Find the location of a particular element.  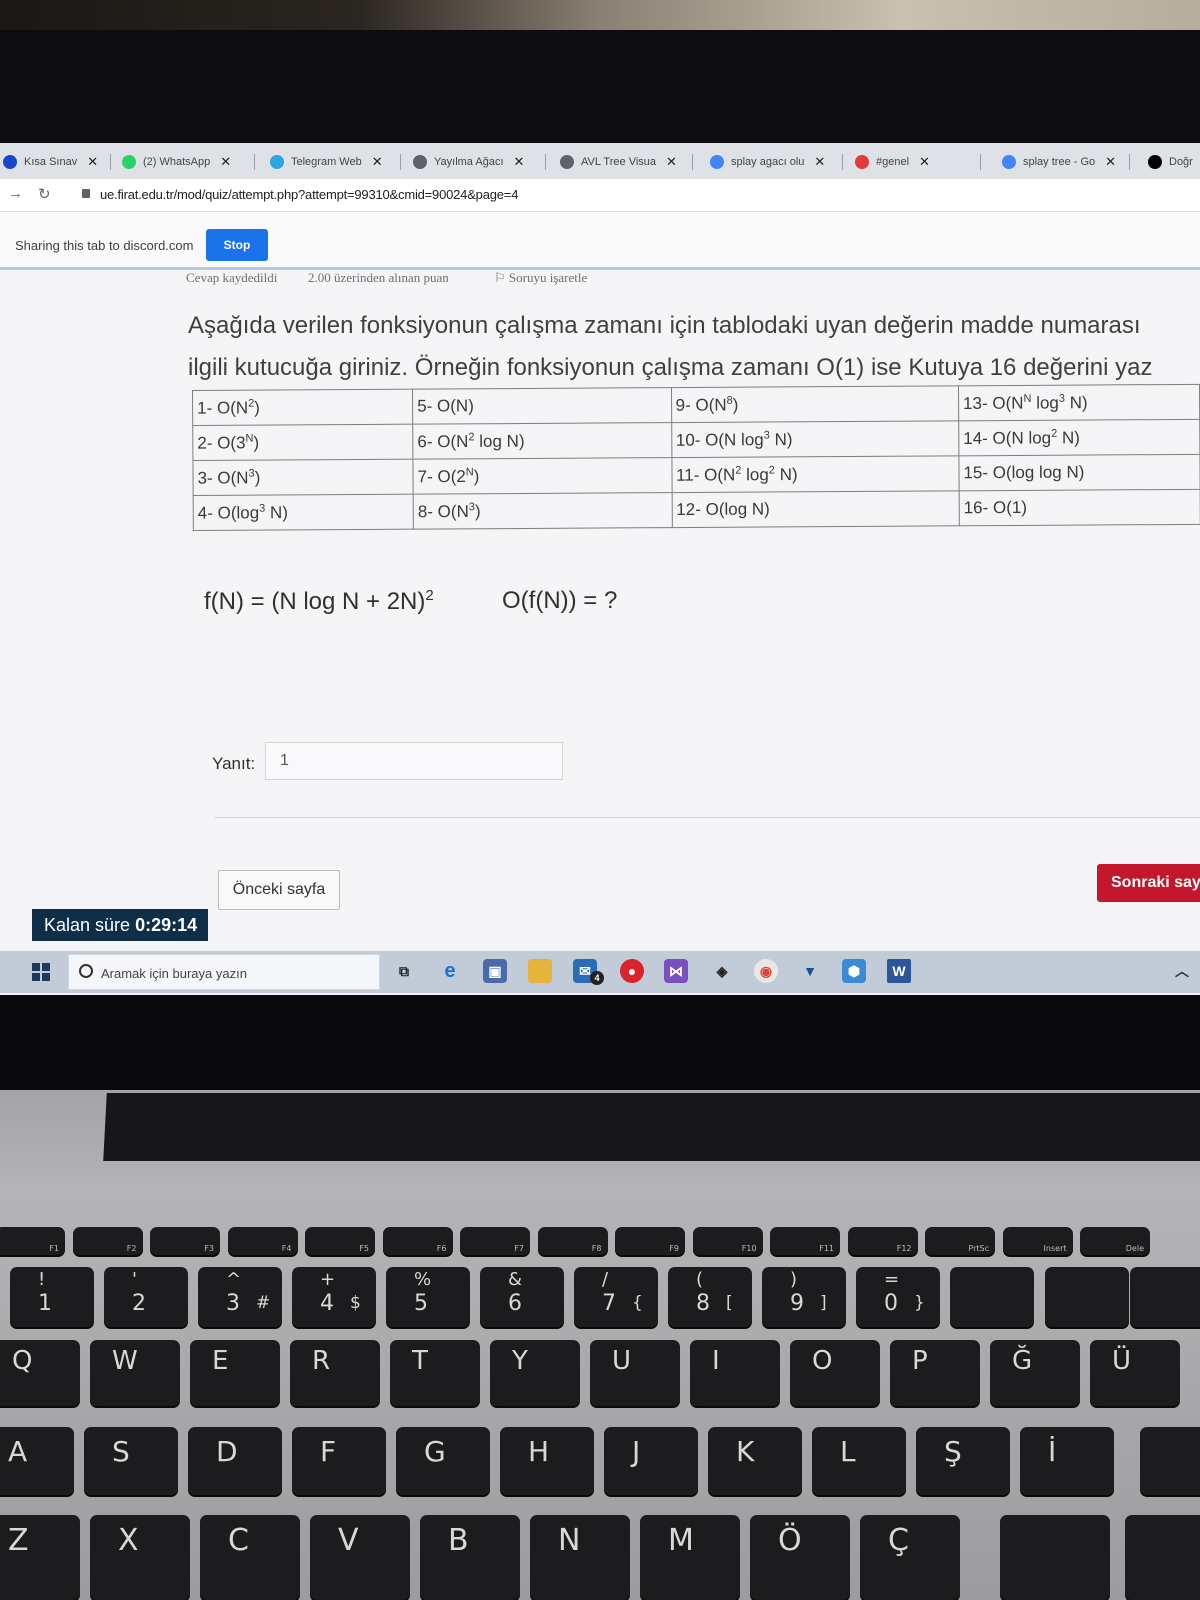

letter-key: X is located at coordinates (140, 1557).